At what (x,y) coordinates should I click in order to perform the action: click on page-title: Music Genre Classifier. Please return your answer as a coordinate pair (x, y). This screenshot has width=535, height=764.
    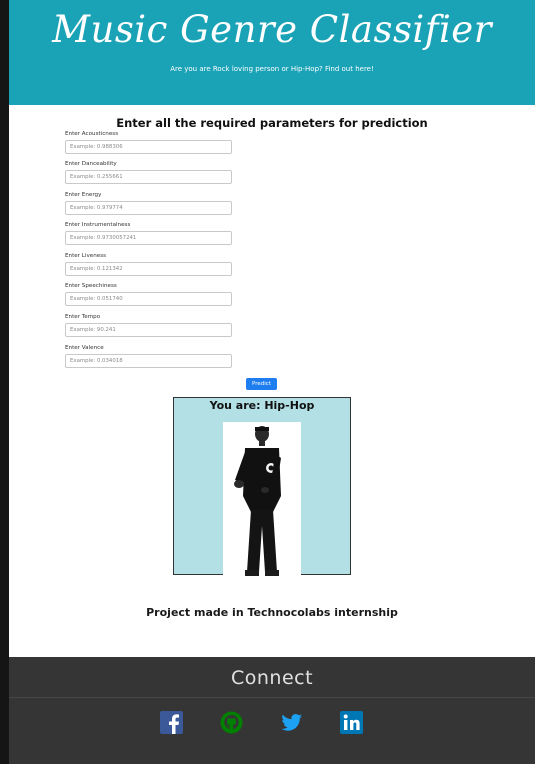
    Looking at the image, I should click on (272, 29).